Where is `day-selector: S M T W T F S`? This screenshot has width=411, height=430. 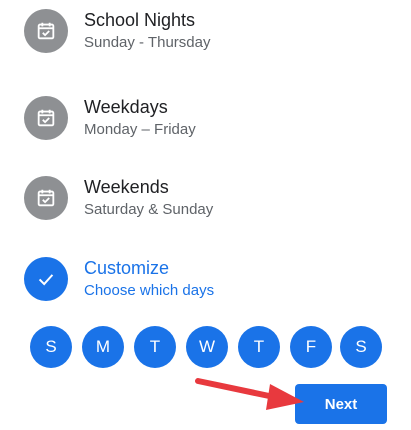
day-selector: S M T W T F S is located at coordinates (210, 347).